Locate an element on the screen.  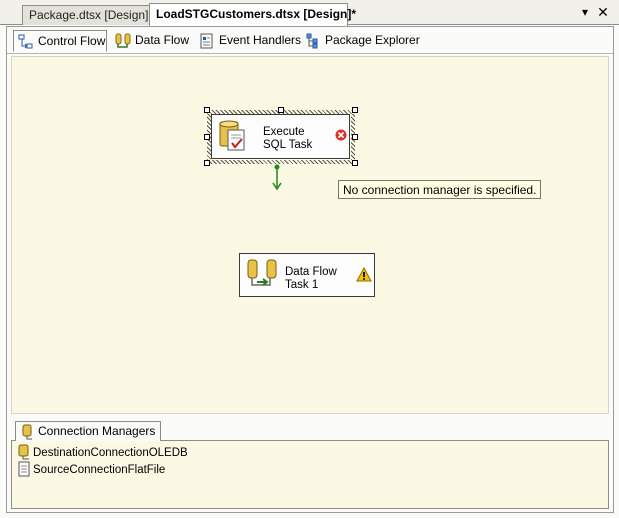
execute-sql-task-icon is located at coordinates (233, 137).